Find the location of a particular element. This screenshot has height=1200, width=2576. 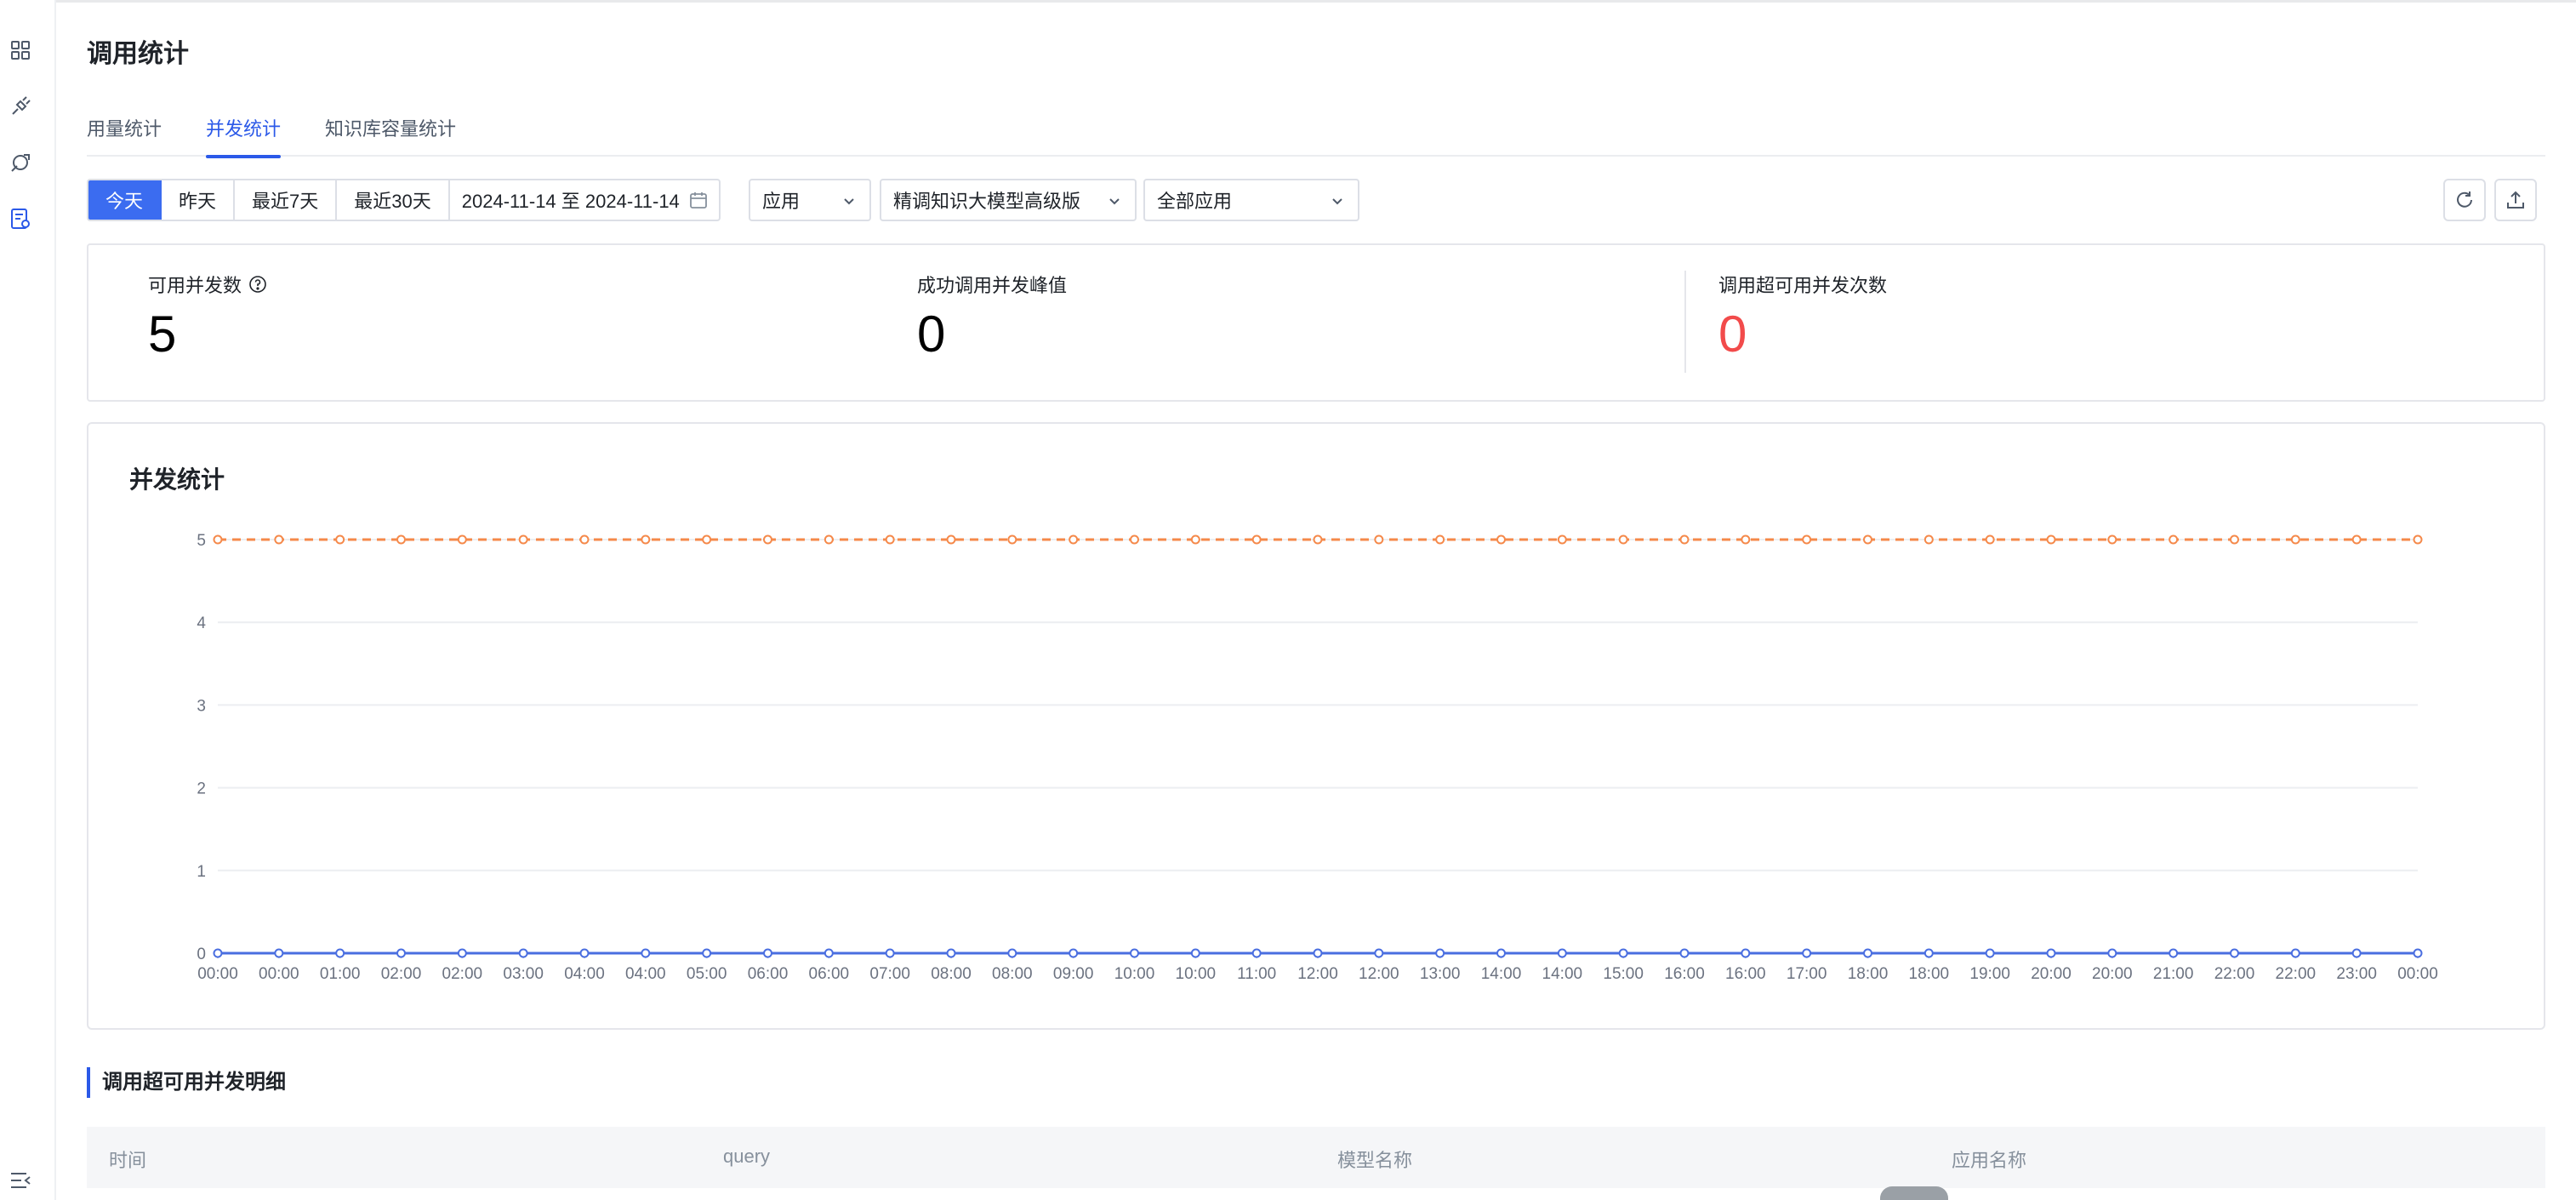

app-select: 全部应用 is located at coordinates (1251, 200).